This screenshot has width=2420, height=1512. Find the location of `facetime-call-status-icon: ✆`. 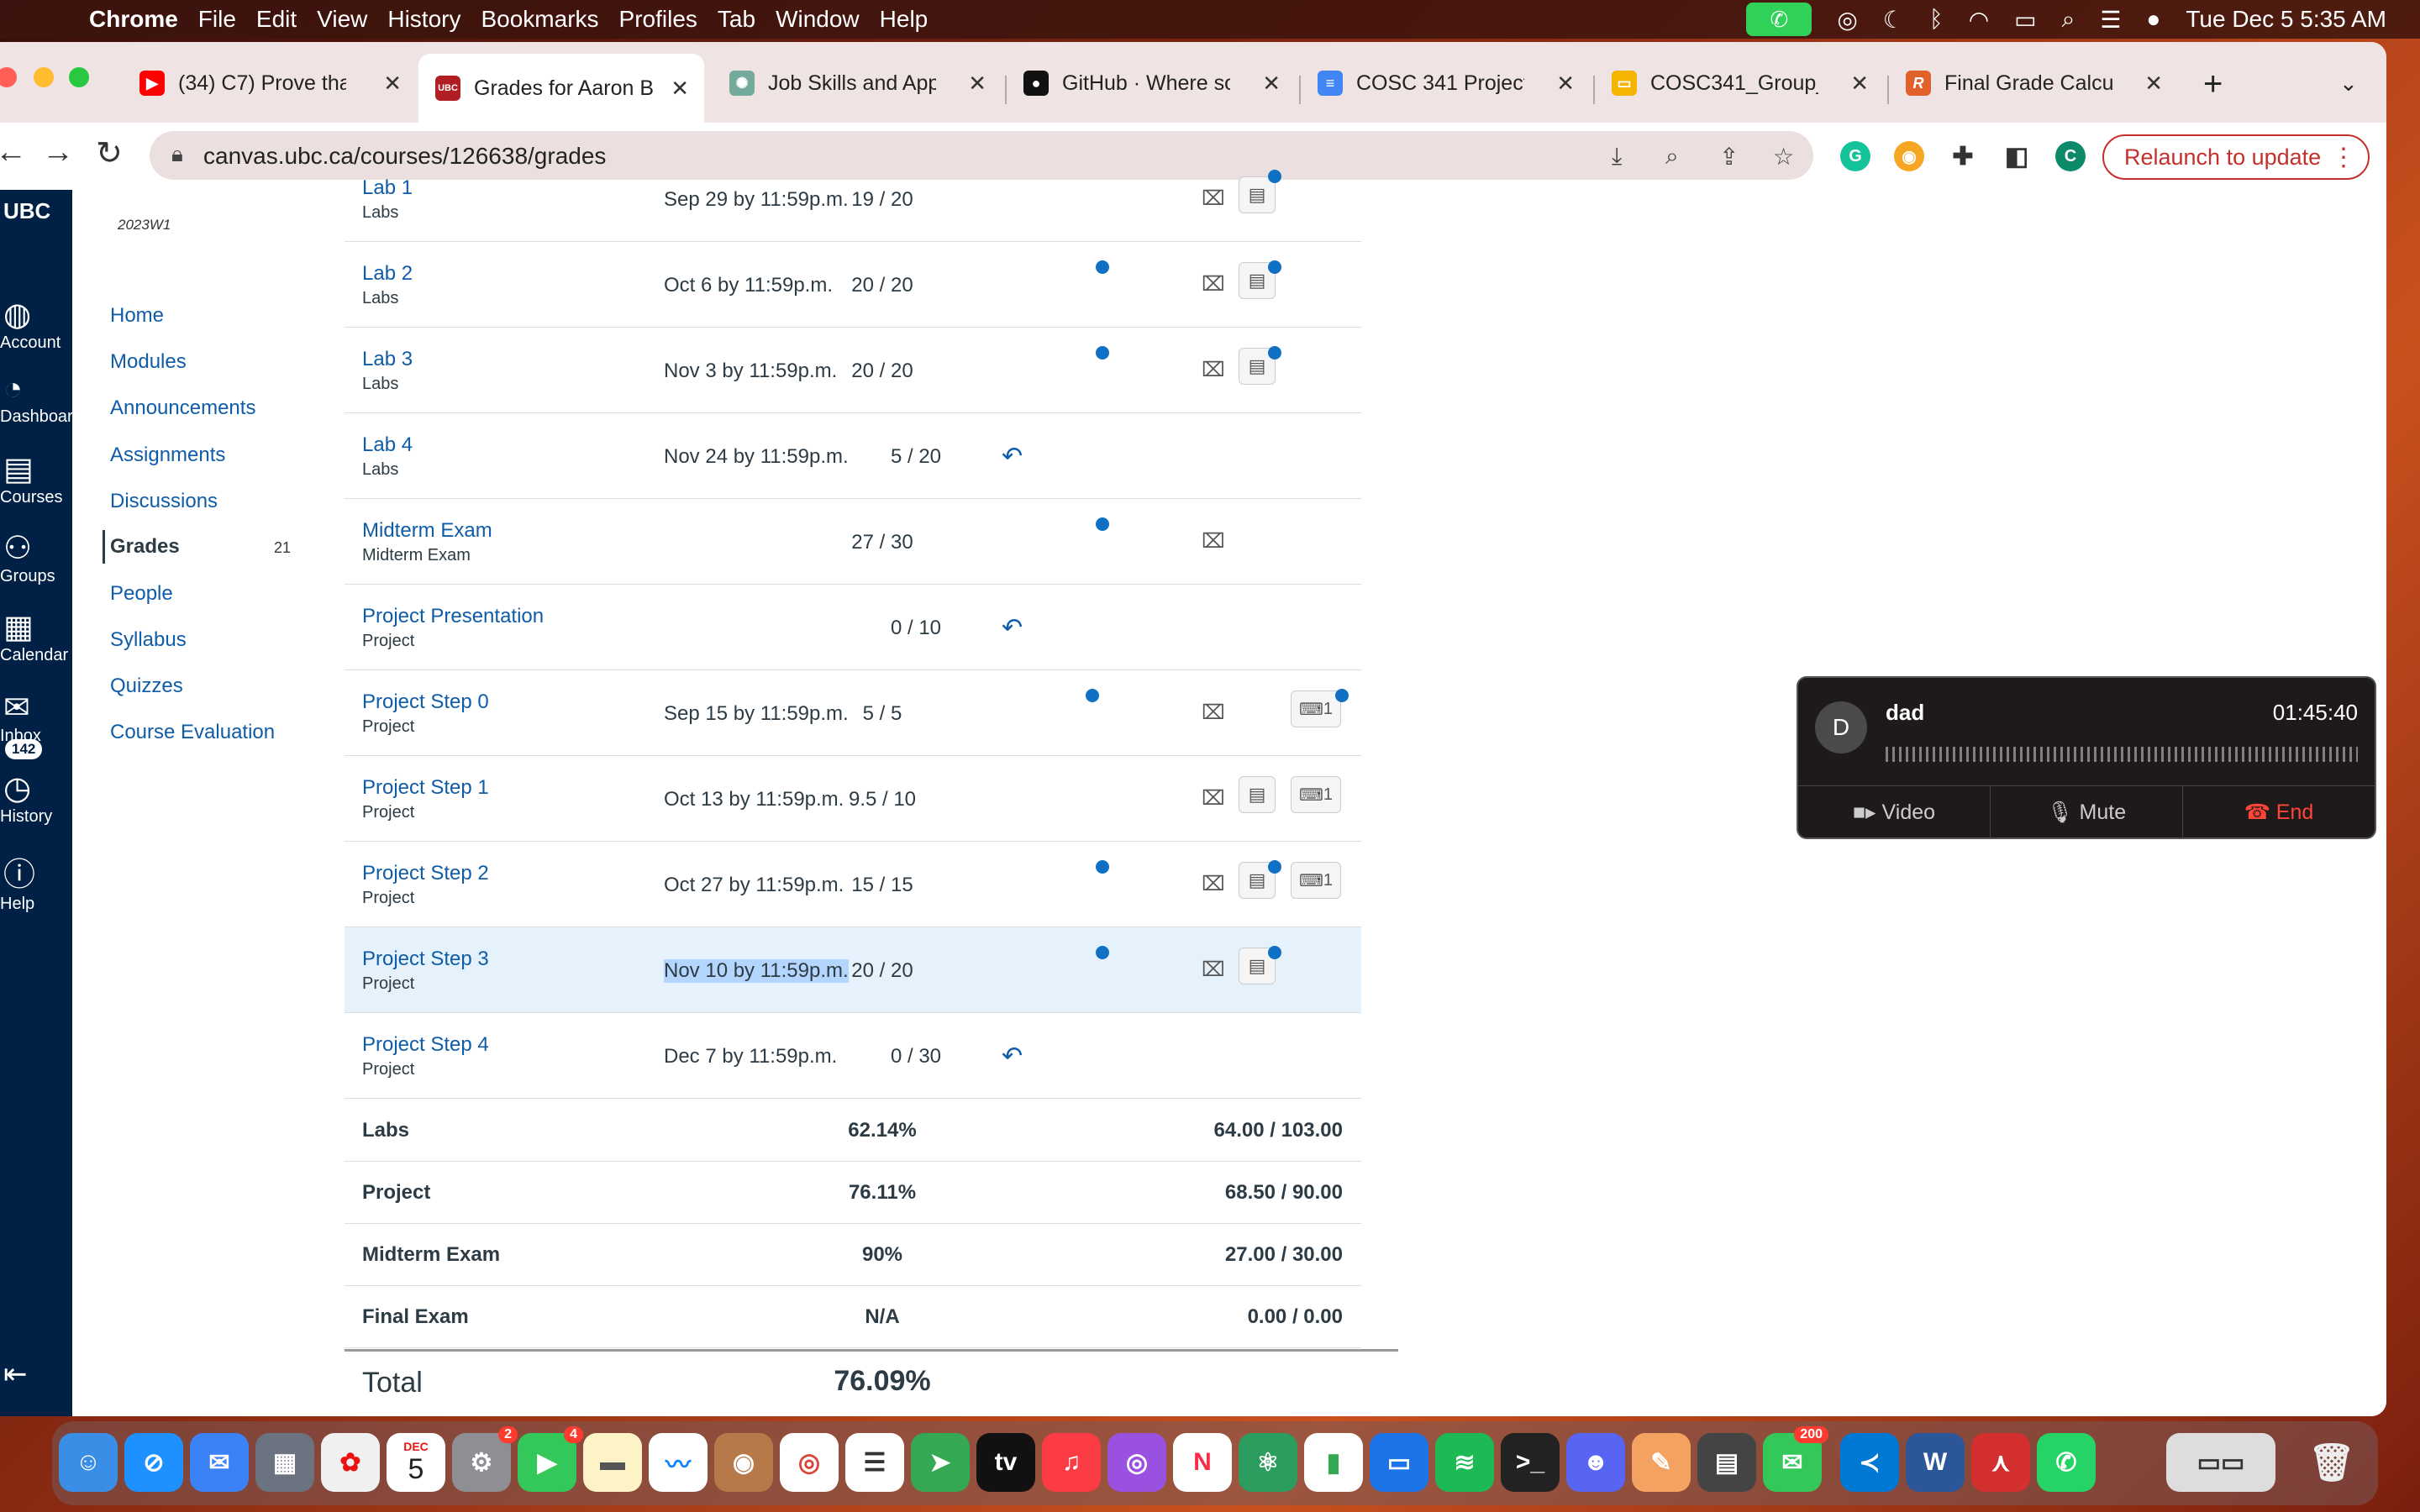

facetime-call-status-icon: ✆ is located at coordinates (1779, 19).